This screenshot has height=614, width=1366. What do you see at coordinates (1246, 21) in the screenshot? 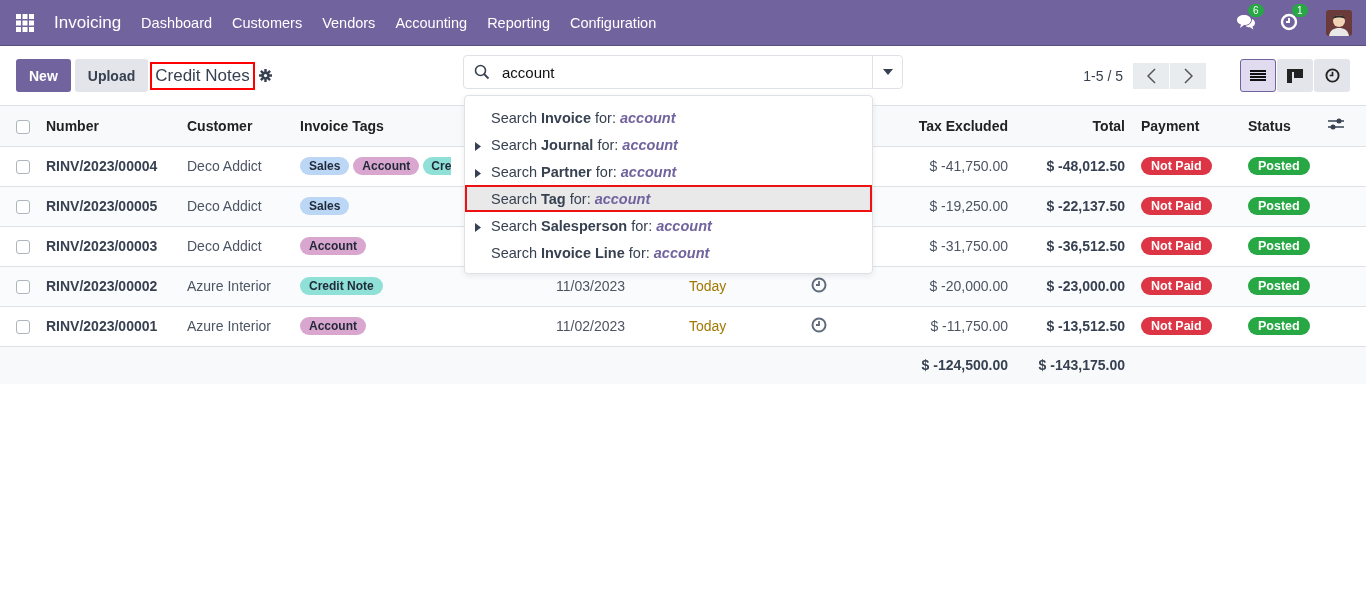
I see `chat-icon` at bounding box center [1246, 21].